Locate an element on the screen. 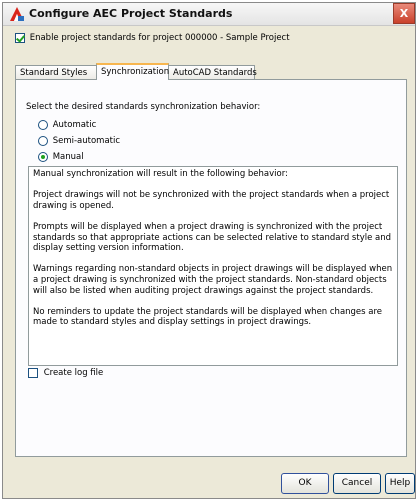 Image resolution: width=418 pixels, height=501 pixels. enable-project-standards-checkbox is located at coordinates (20, 38).